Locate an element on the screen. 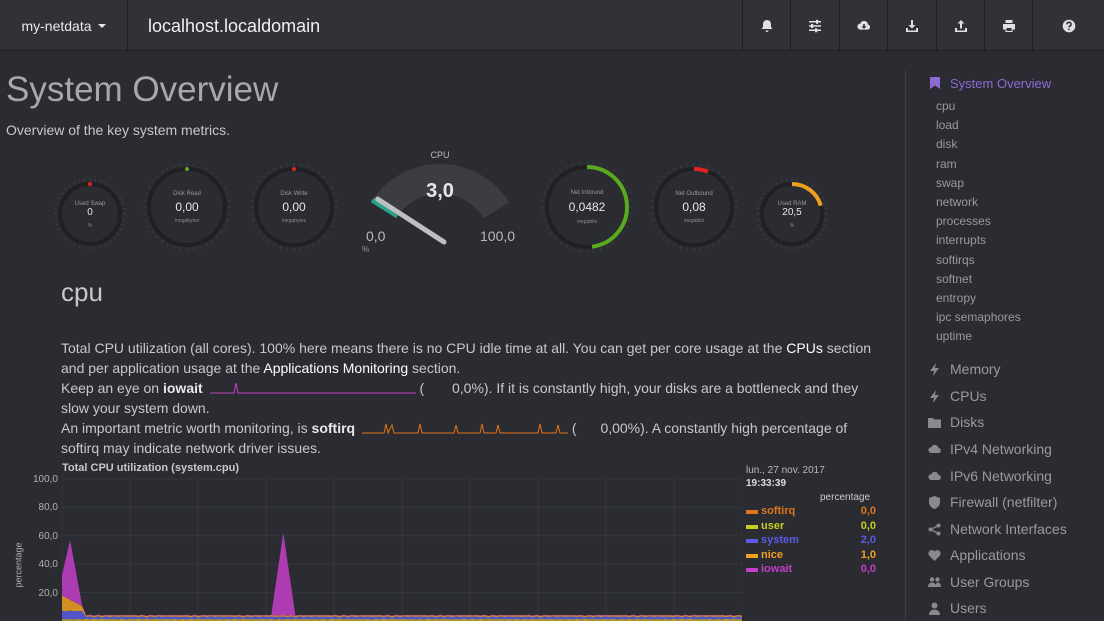 The image size is (1104, 621). alarms-button is located at coordinates (766, 25).